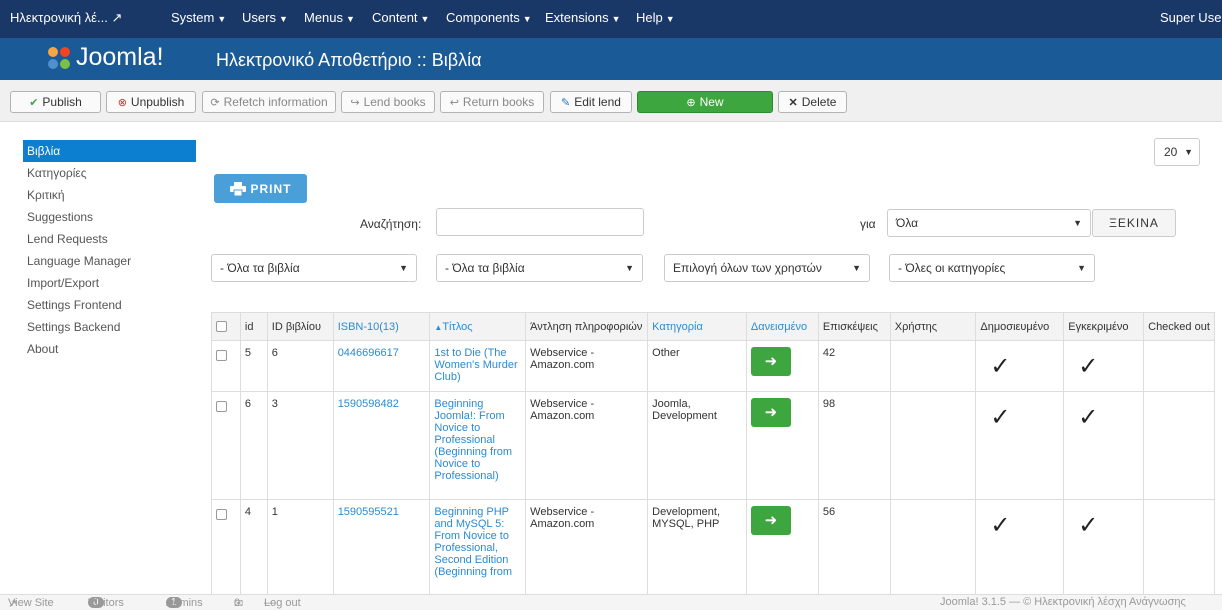  Describe the element at coordinates (109, 283) in the screenshot. I see `sidebar-item-import-export: Import/Export` at that location.